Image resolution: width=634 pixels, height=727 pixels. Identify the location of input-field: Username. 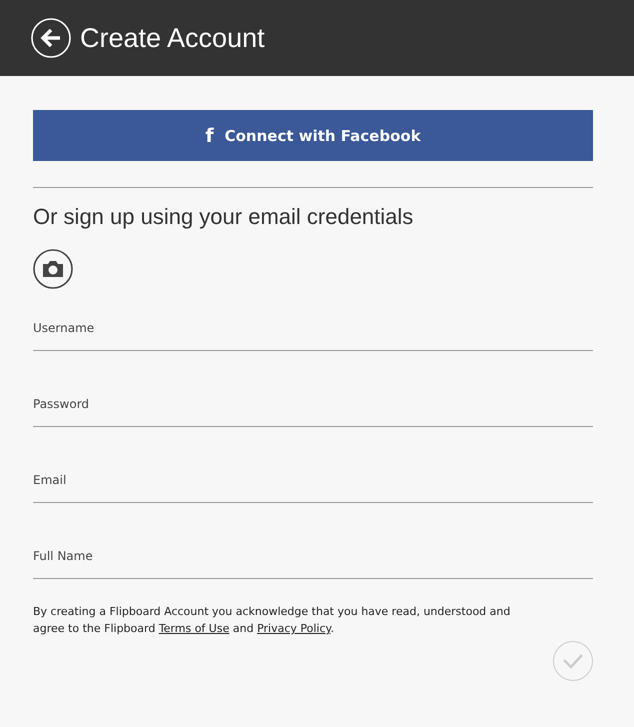
(313, 335).